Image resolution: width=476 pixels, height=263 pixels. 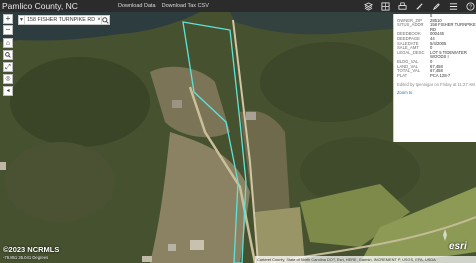 I want to click on search-icon, so click(x=105, y=20).